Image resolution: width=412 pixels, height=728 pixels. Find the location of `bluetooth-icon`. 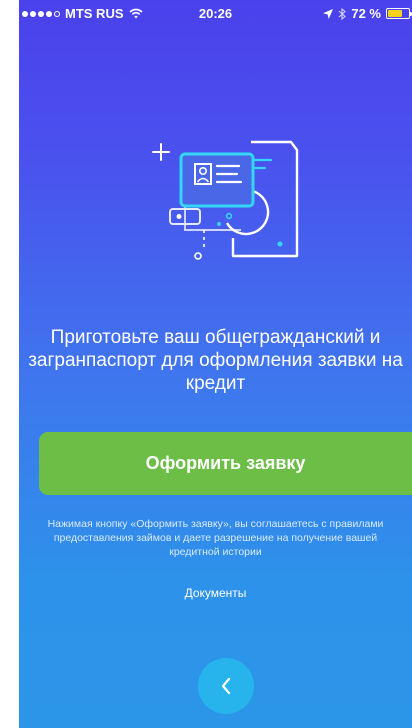

bluetooth-icon is located at coordinates (342, 13).